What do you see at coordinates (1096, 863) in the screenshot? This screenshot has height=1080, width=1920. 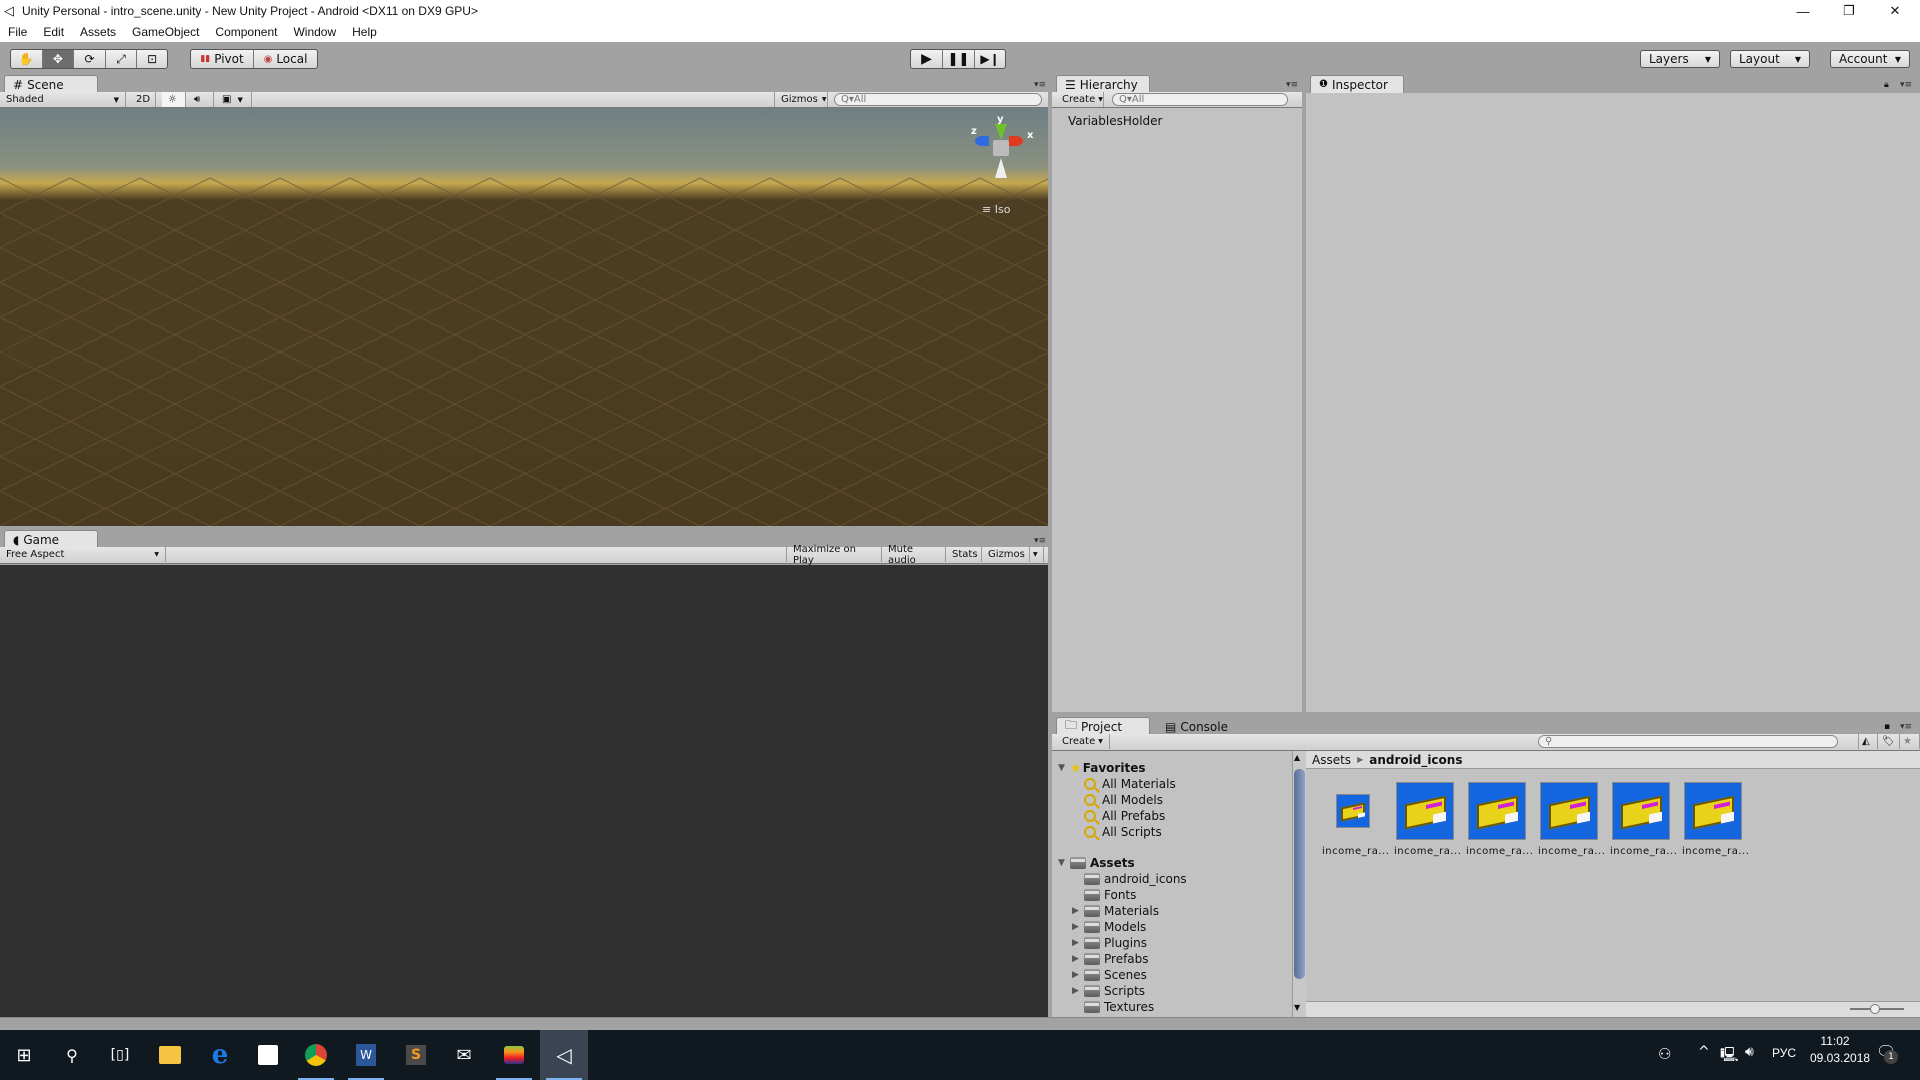 I see `assets-node: ▼ Assets` at bounding box center [1096, 863].